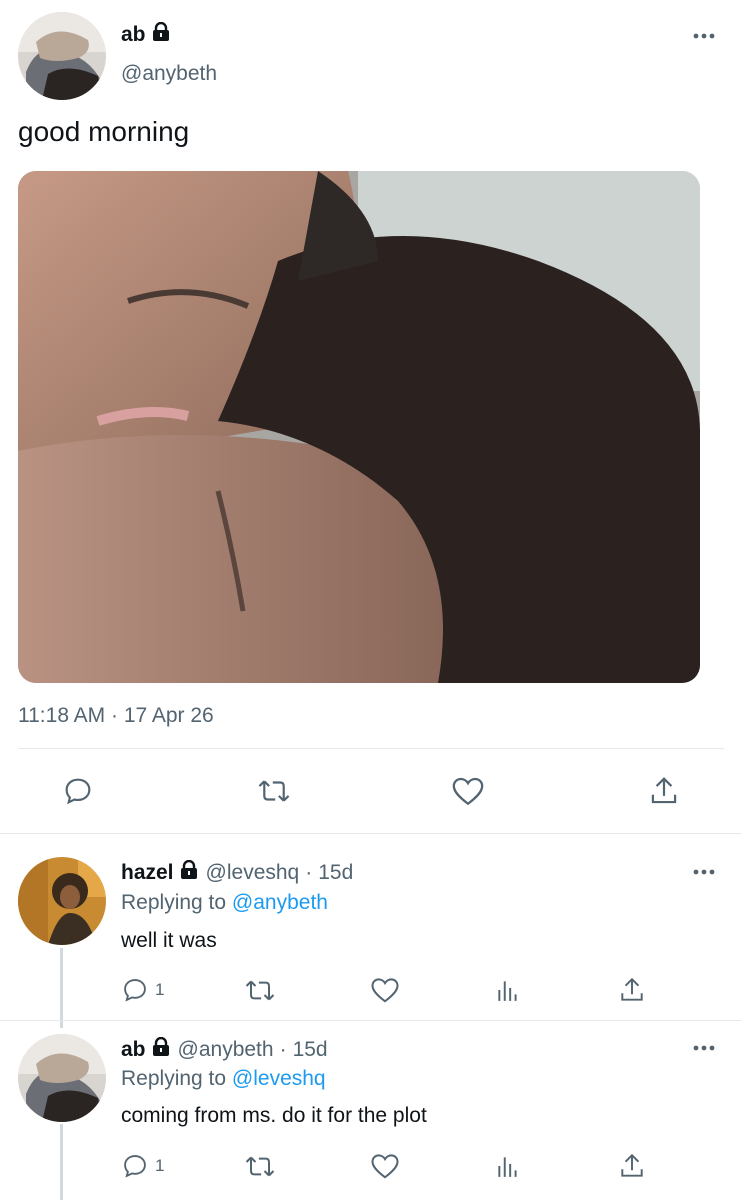 The image size is (741, 1200). Describe the element at coordinates (279, 1078) in the screenshot. I see `replying-to-link: @leveshq` at that location.